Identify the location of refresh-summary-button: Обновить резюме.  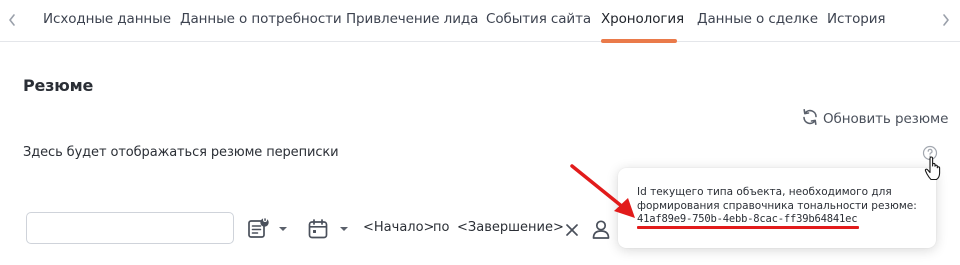
(874, 119).